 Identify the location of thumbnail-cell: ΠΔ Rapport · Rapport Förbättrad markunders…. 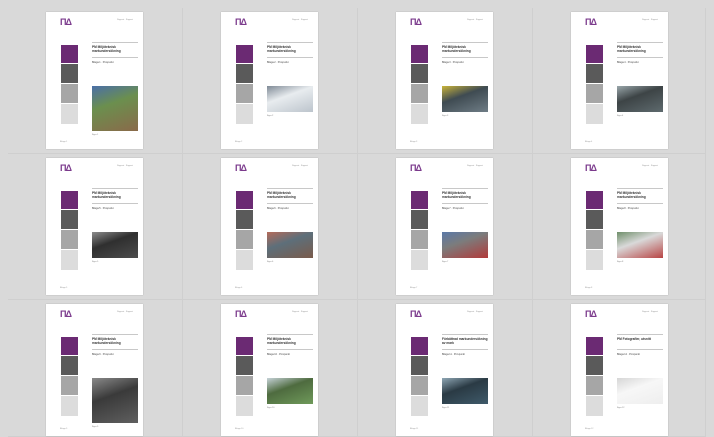
(445, 368).